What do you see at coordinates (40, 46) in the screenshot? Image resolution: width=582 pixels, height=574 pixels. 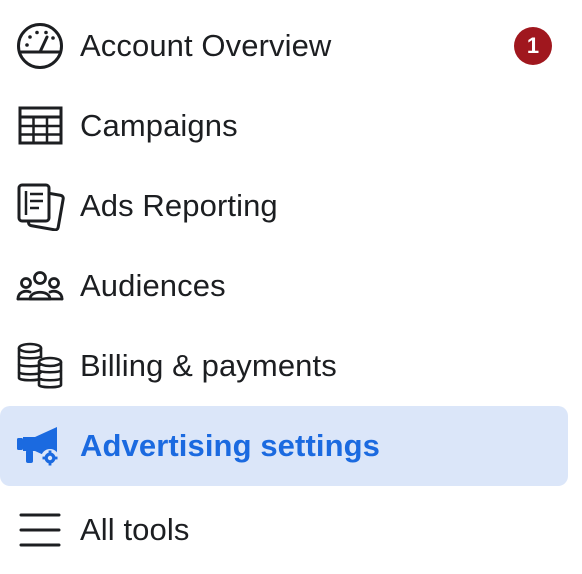 I see `gauge-icon` at bounding box center [40, 46].